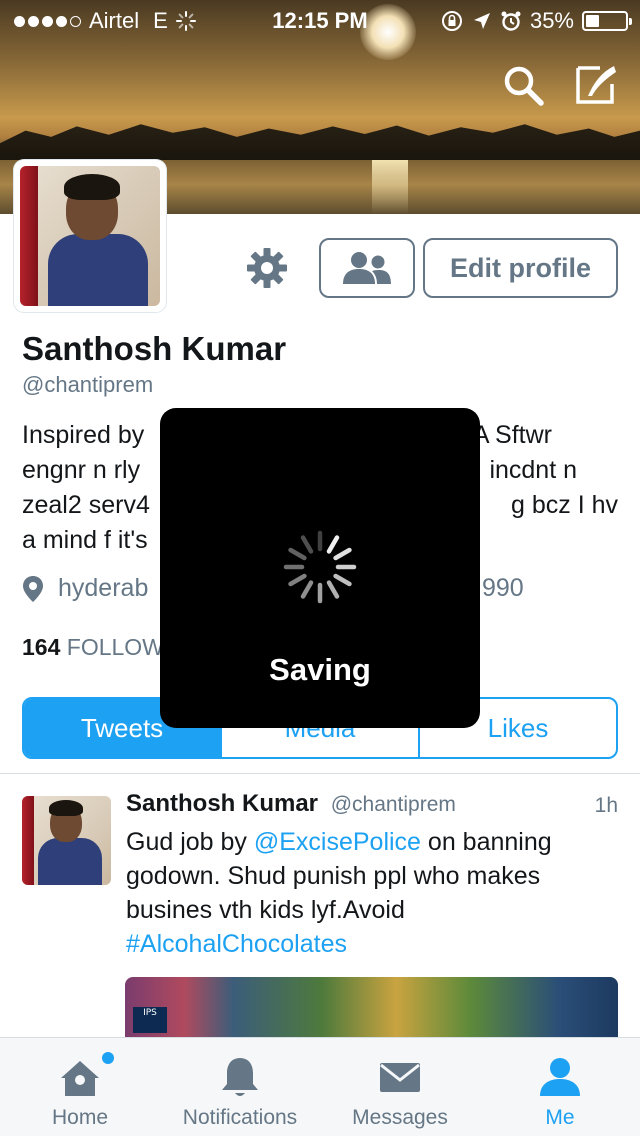 This screenshot has width=640, height=1136. I want to click on bio-line: a mind f it's, so click(85, 540).